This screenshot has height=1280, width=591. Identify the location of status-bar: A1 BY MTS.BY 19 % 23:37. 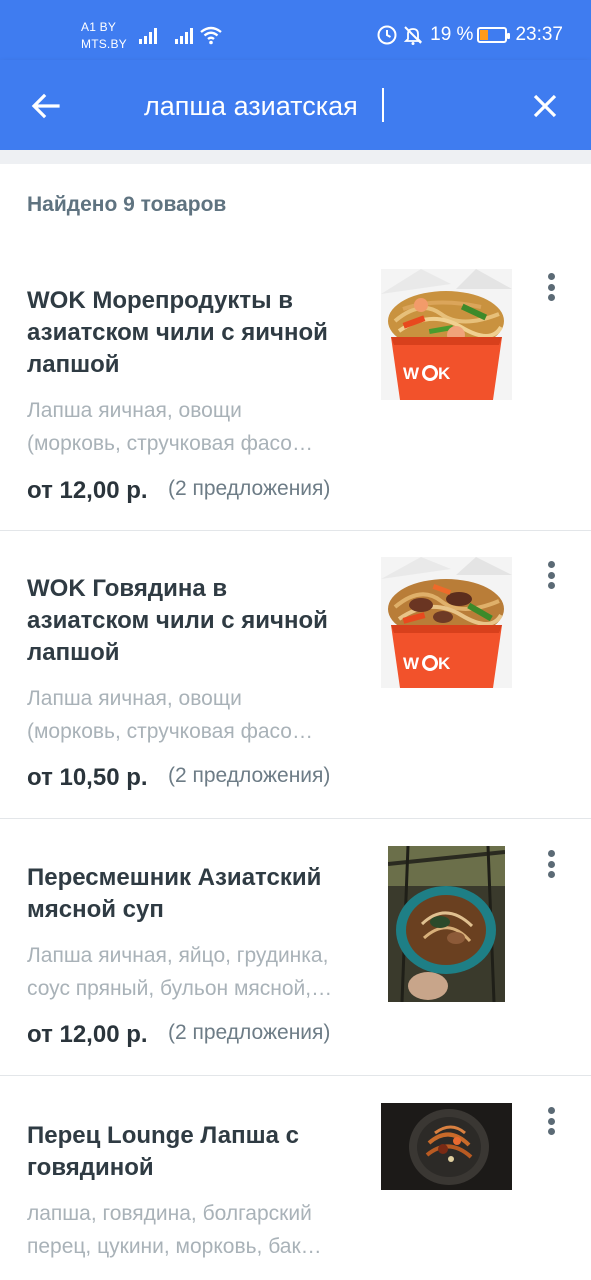
(295, 30).